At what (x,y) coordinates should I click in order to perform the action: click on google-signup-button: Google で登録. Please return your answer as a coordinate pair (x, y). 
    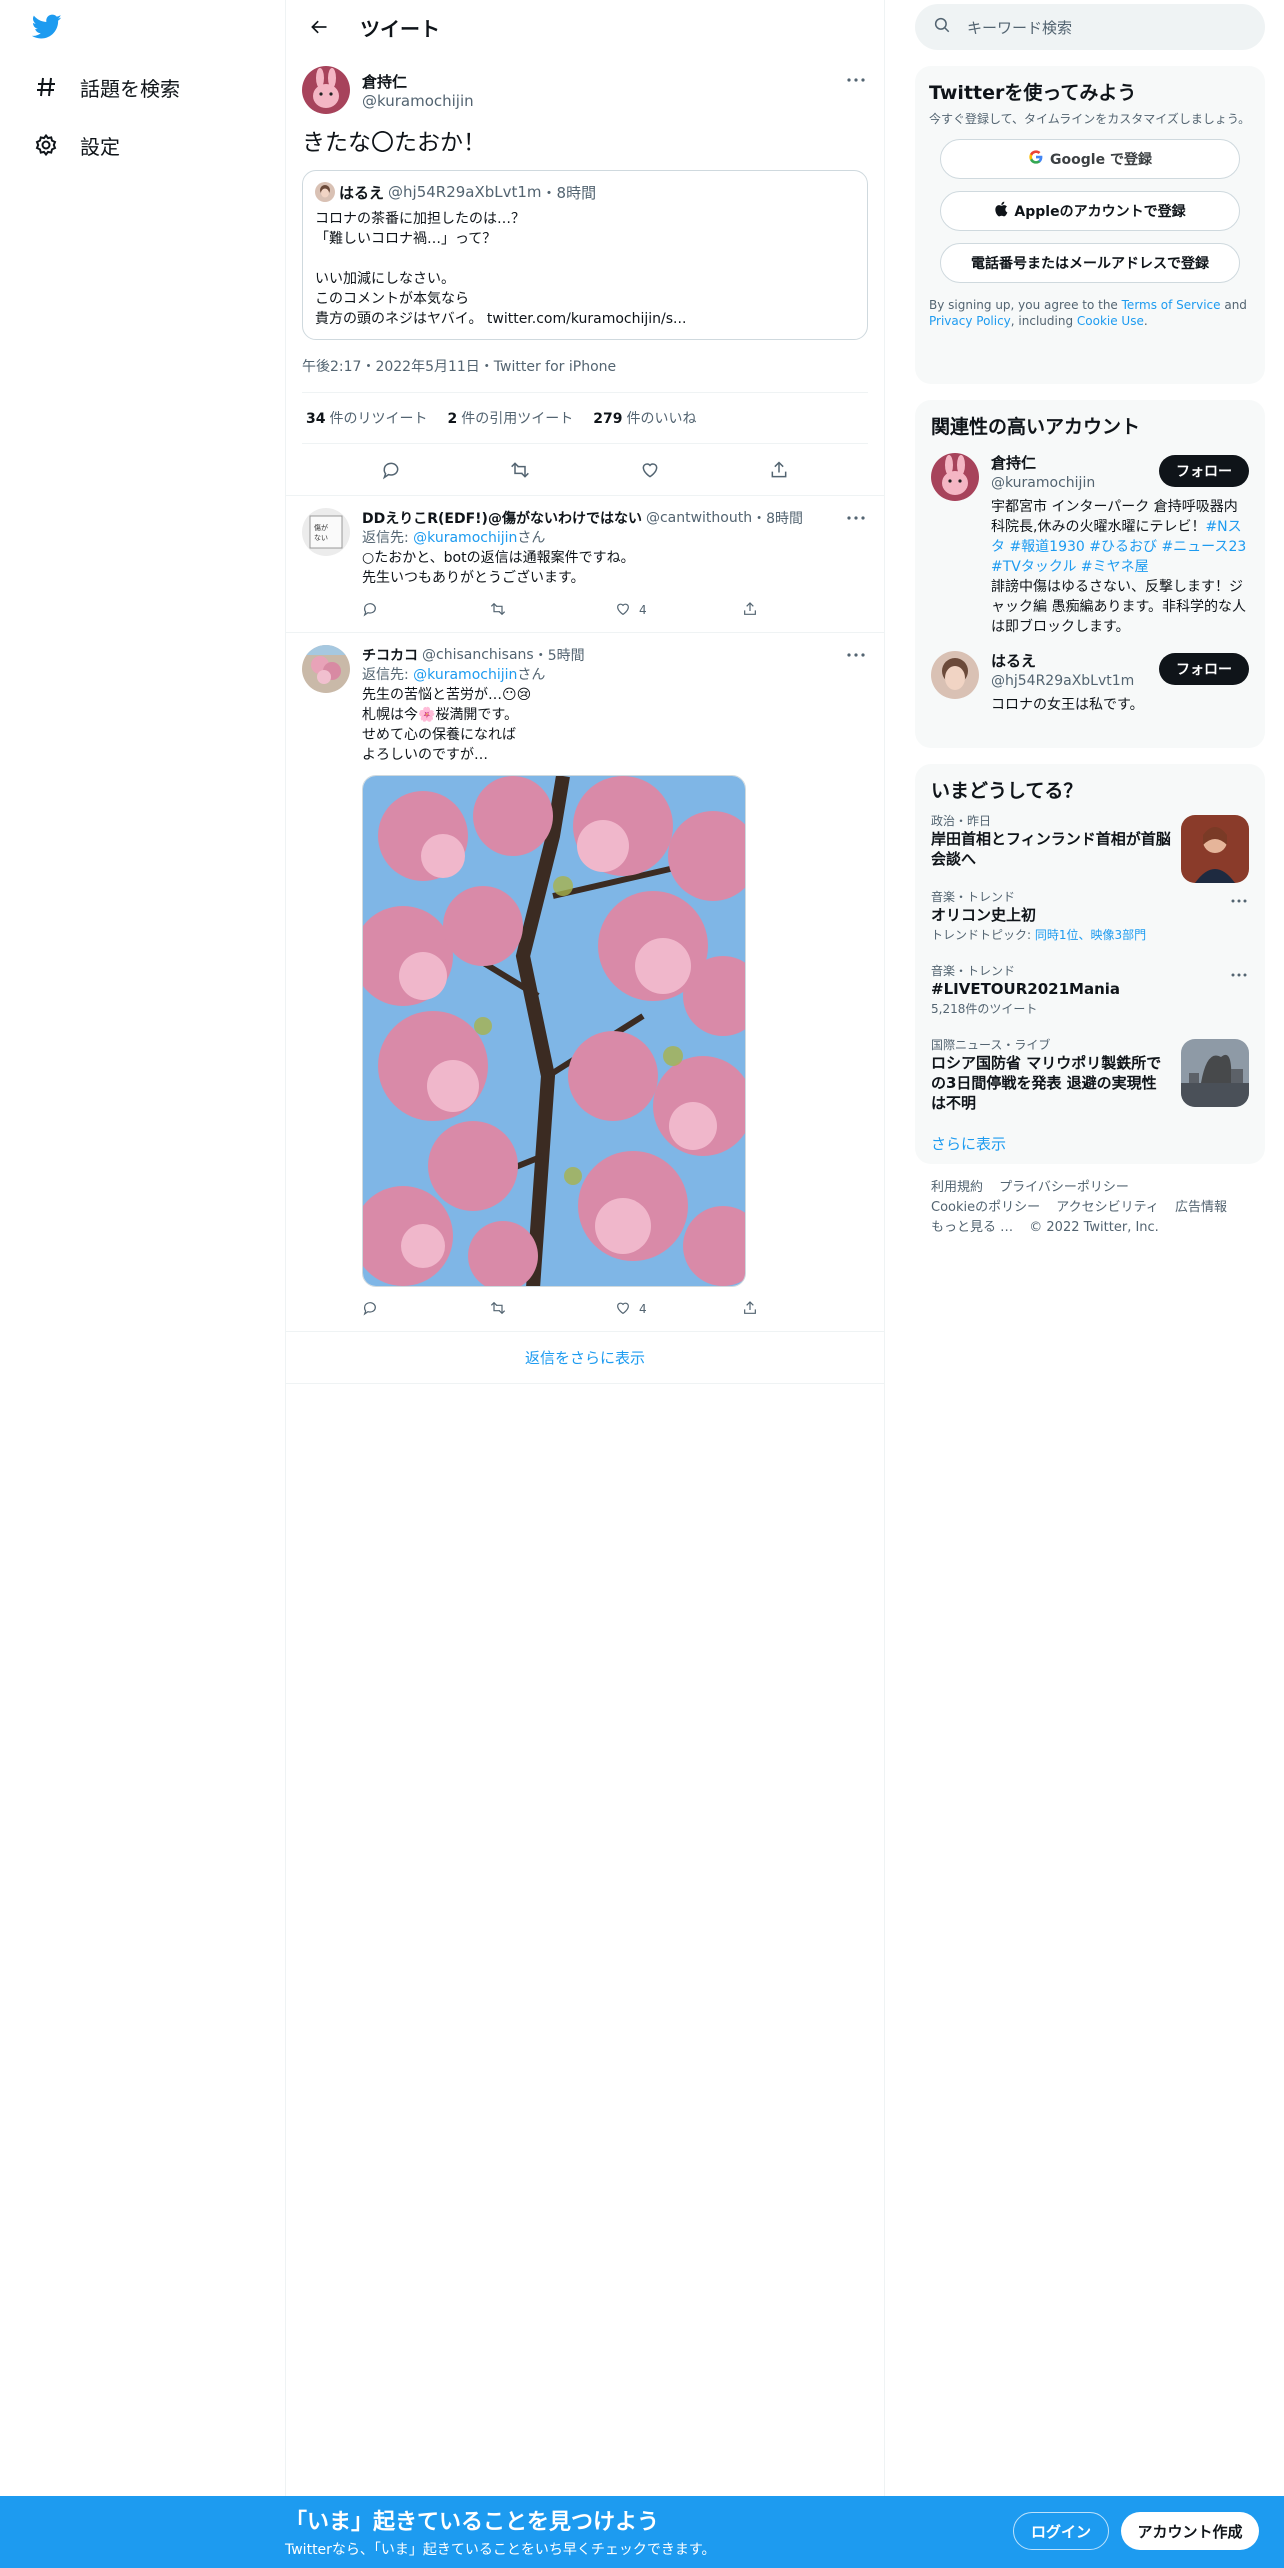
    Looking at the image, I should click on (1090, 159).